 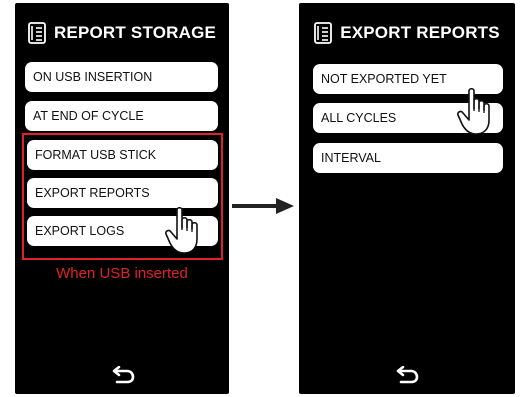 I want to click on screen-header: EXPORT REPORTS, so click(x=407, y=33).